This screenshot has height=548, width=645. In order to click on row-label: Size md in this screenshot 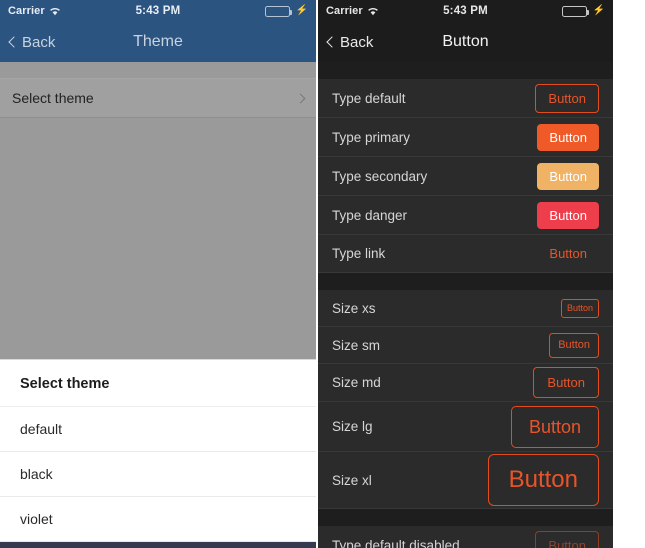, I will do `click(356, 382)`.